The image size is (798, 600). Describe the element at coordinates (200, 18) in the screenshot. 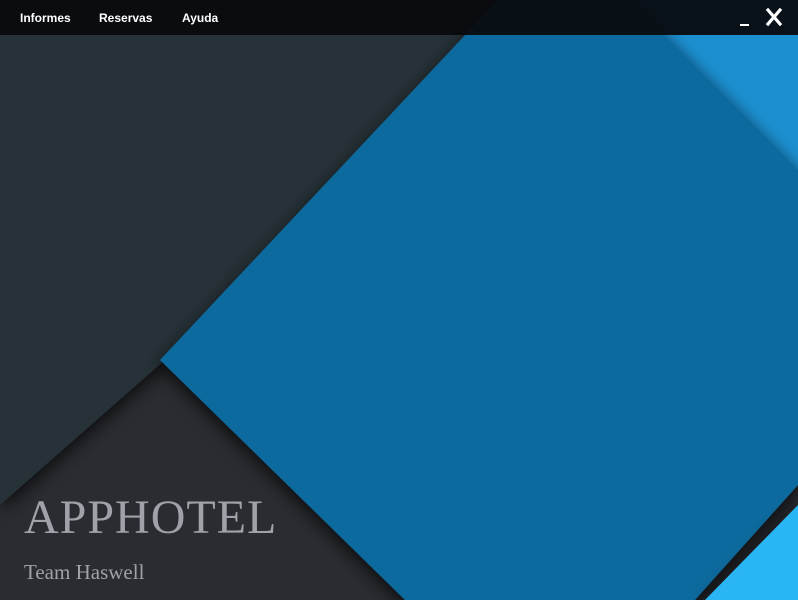

I see `menu-item-ayuda: Ayuda` at that location.